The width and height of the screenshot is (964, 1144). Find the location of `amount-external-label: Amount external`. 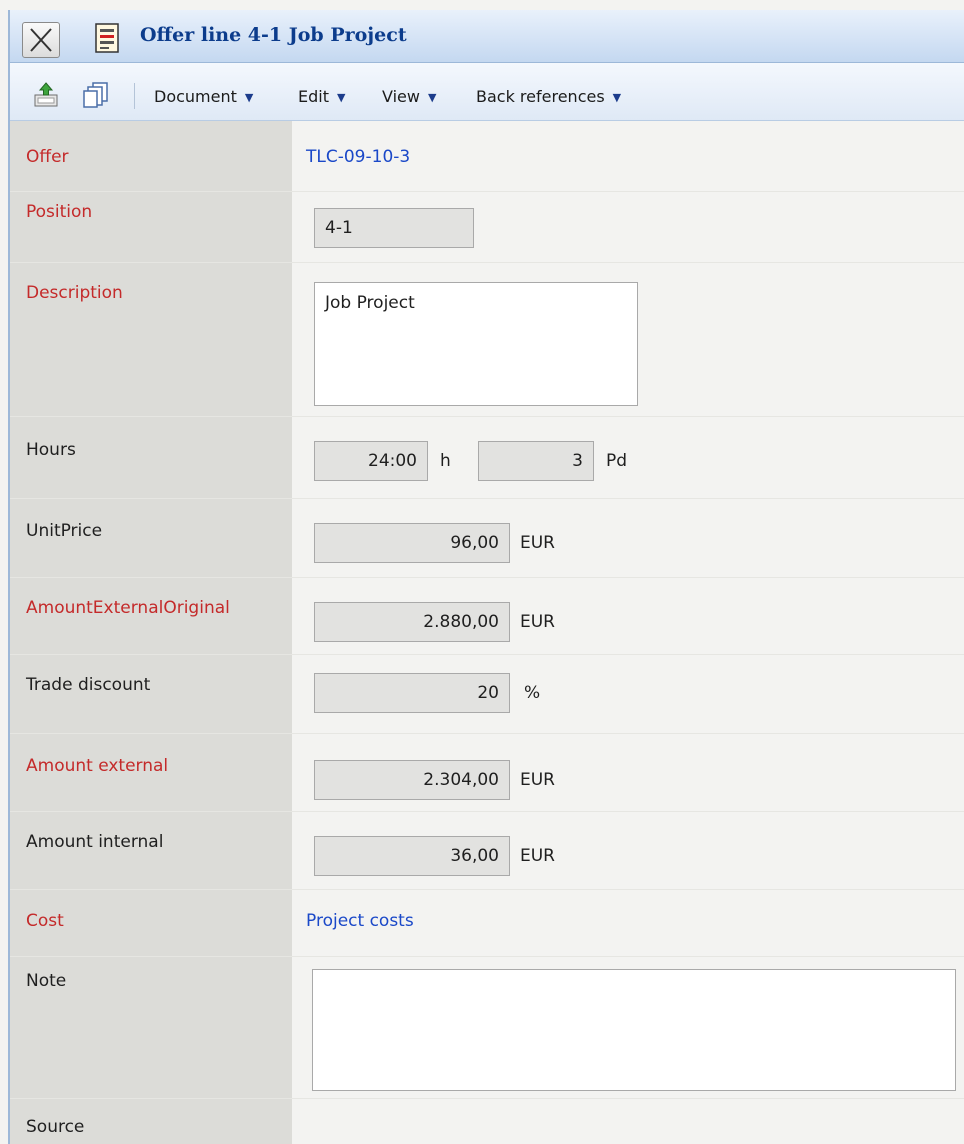

amount-external-label: Amount external is located at coordinates (97, 766).